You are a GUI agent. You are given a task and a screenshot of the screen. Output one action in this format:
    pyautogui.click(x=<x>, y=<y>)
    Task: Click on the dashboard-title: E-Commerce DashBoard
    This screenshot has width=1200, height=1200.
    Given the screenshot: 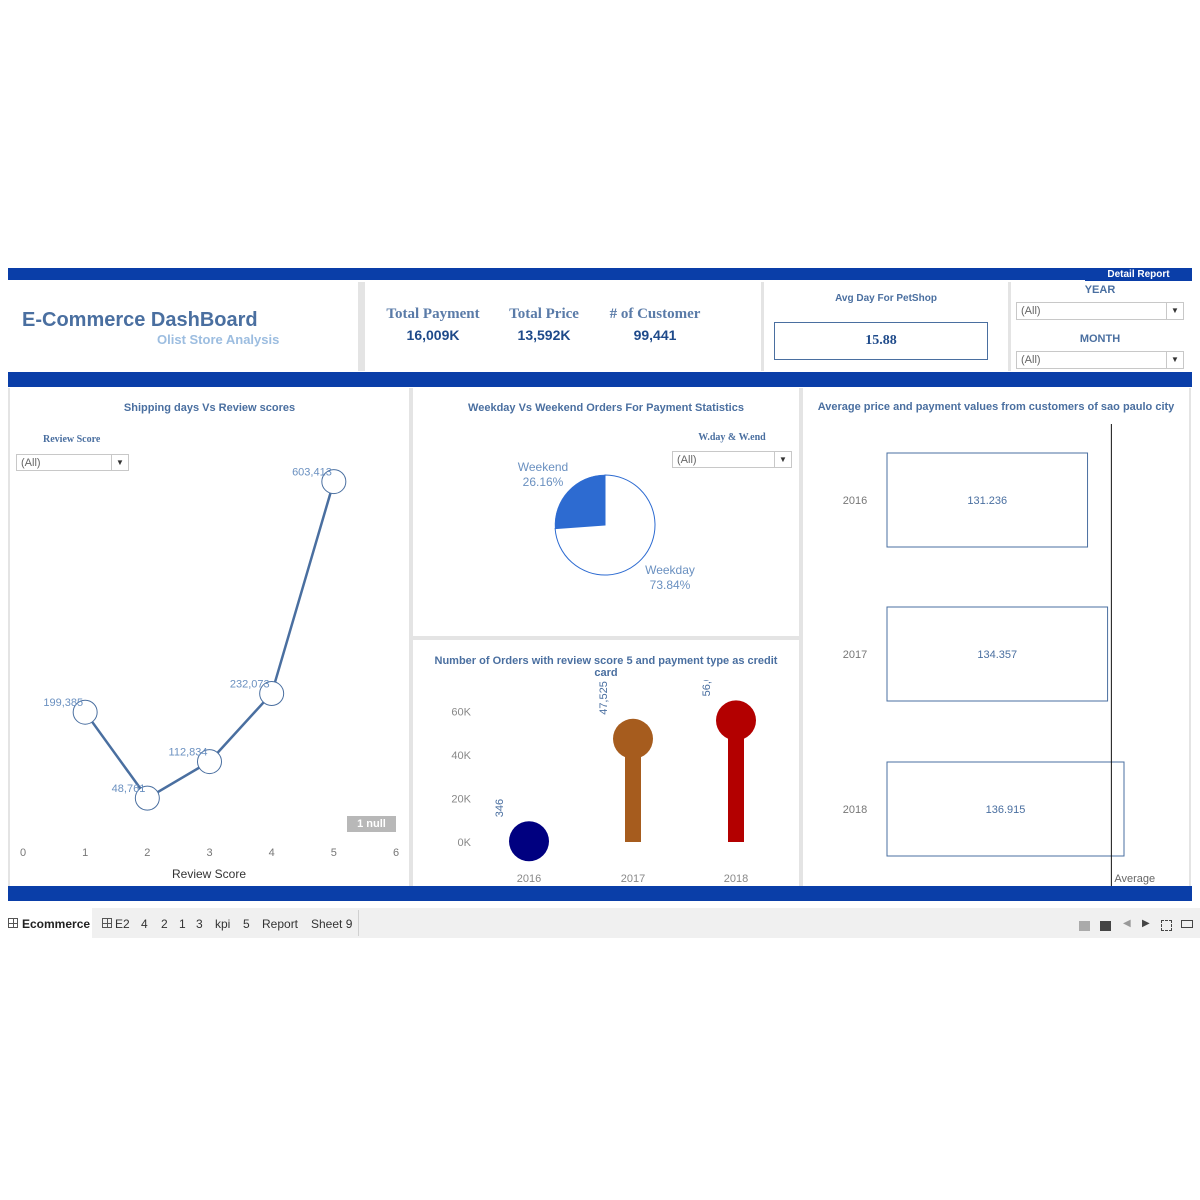 What is the action you would take?
    pyautogui.click(x=140, y=320)
    